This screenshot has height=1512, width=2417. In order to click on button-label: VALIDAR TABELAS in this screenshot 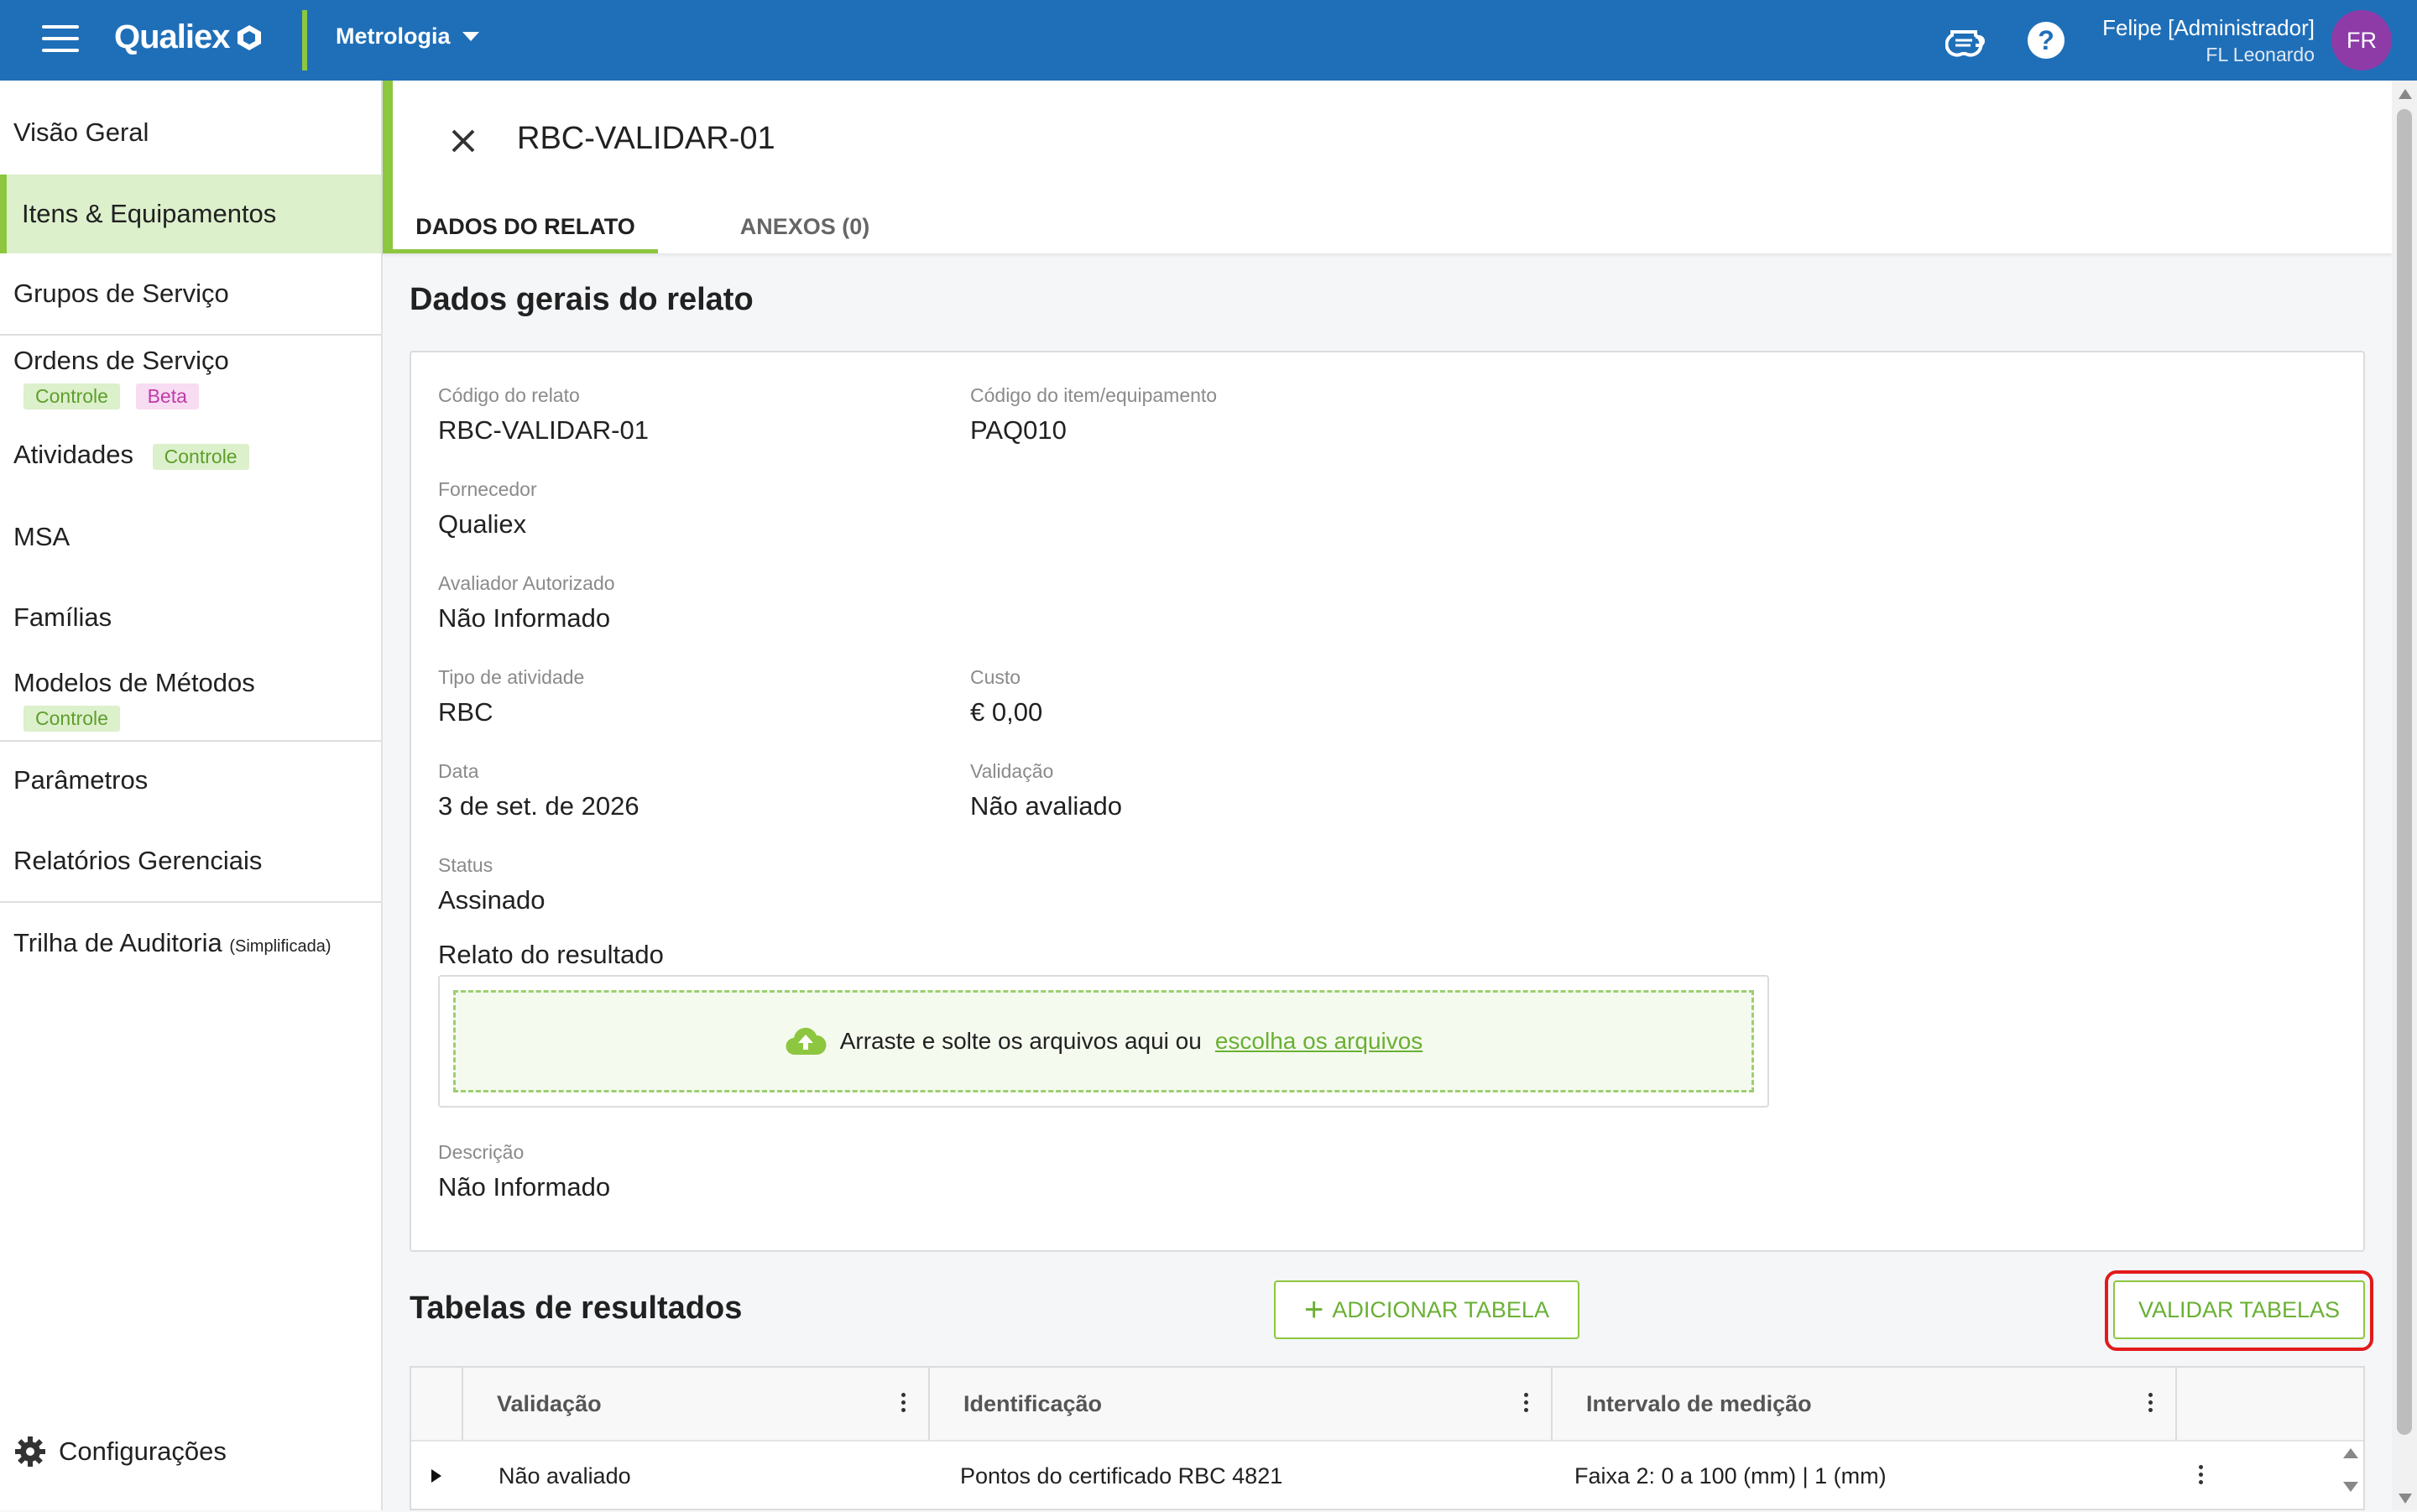, I will do `click(2239, 1309)`.